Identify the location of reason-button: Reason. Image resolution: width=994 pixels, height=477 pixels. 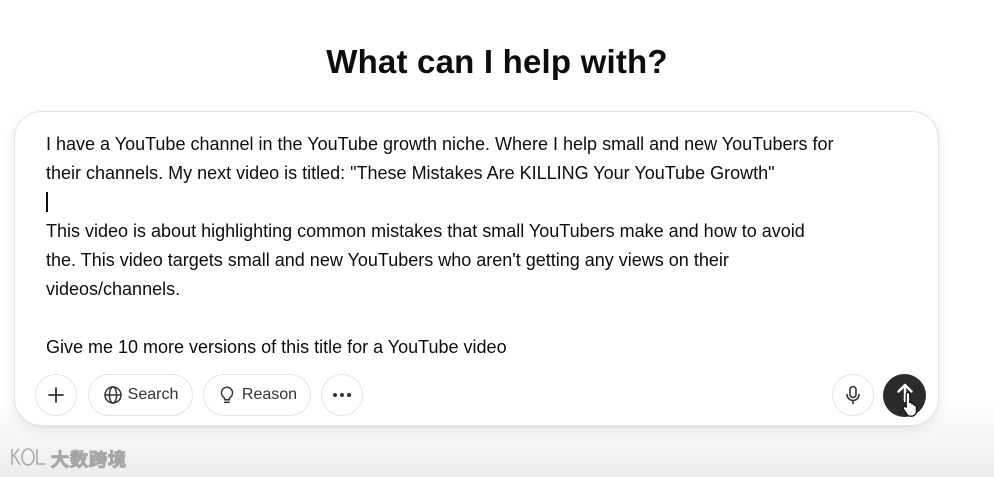
(257, 395).